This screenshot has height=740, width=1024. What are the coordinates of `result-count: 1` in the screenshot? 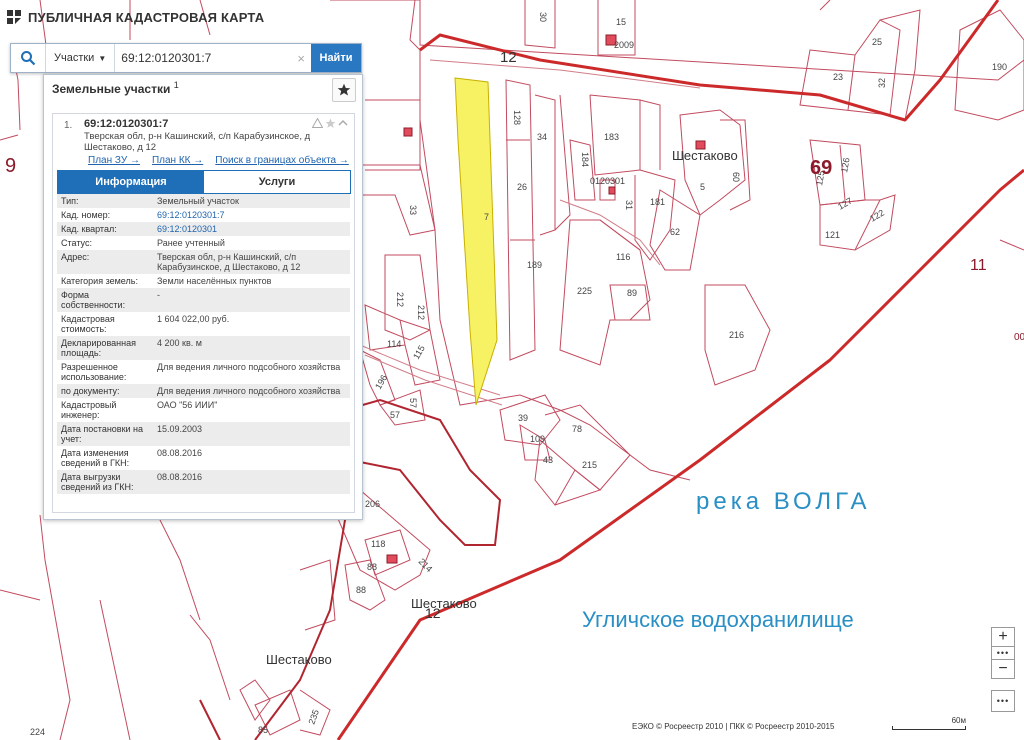 It's located at (176, 85).